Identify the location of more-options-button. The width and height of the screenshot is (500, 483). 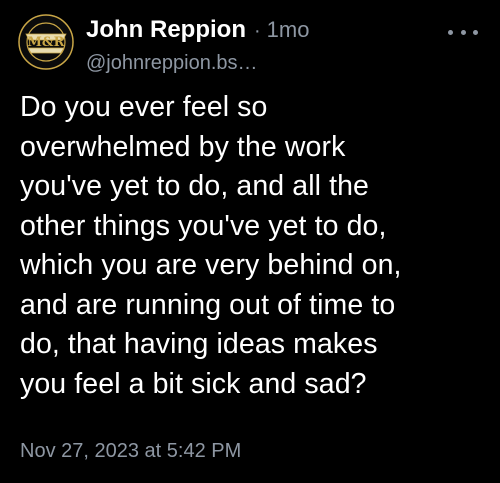
(463, 32).